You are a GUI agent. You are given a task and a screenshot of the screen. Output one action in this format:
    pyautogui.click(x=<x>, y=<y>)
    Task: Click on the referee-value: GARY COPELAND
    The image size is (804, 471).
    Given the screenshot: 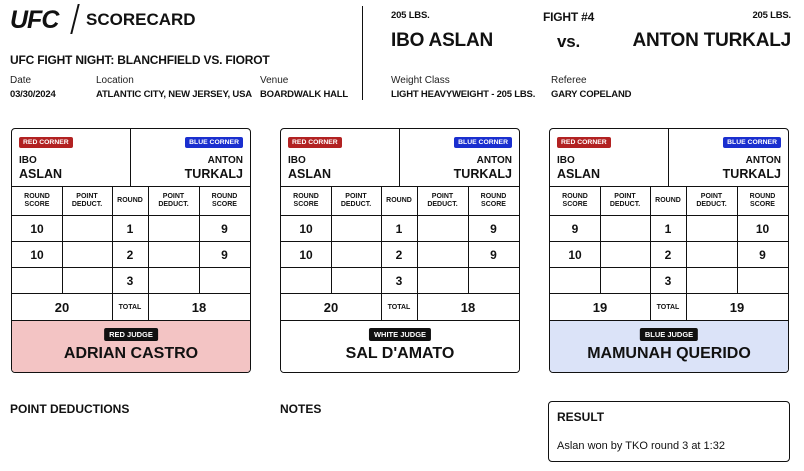 What is the action you would take?
    pyautogui.click(x=591, y=94)
    